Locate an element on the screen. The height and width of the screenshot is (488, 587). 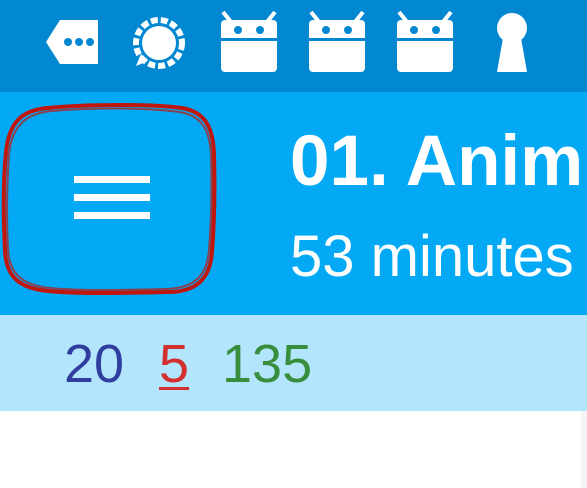
learn-count: 5 is located at coordinates (174, 364).